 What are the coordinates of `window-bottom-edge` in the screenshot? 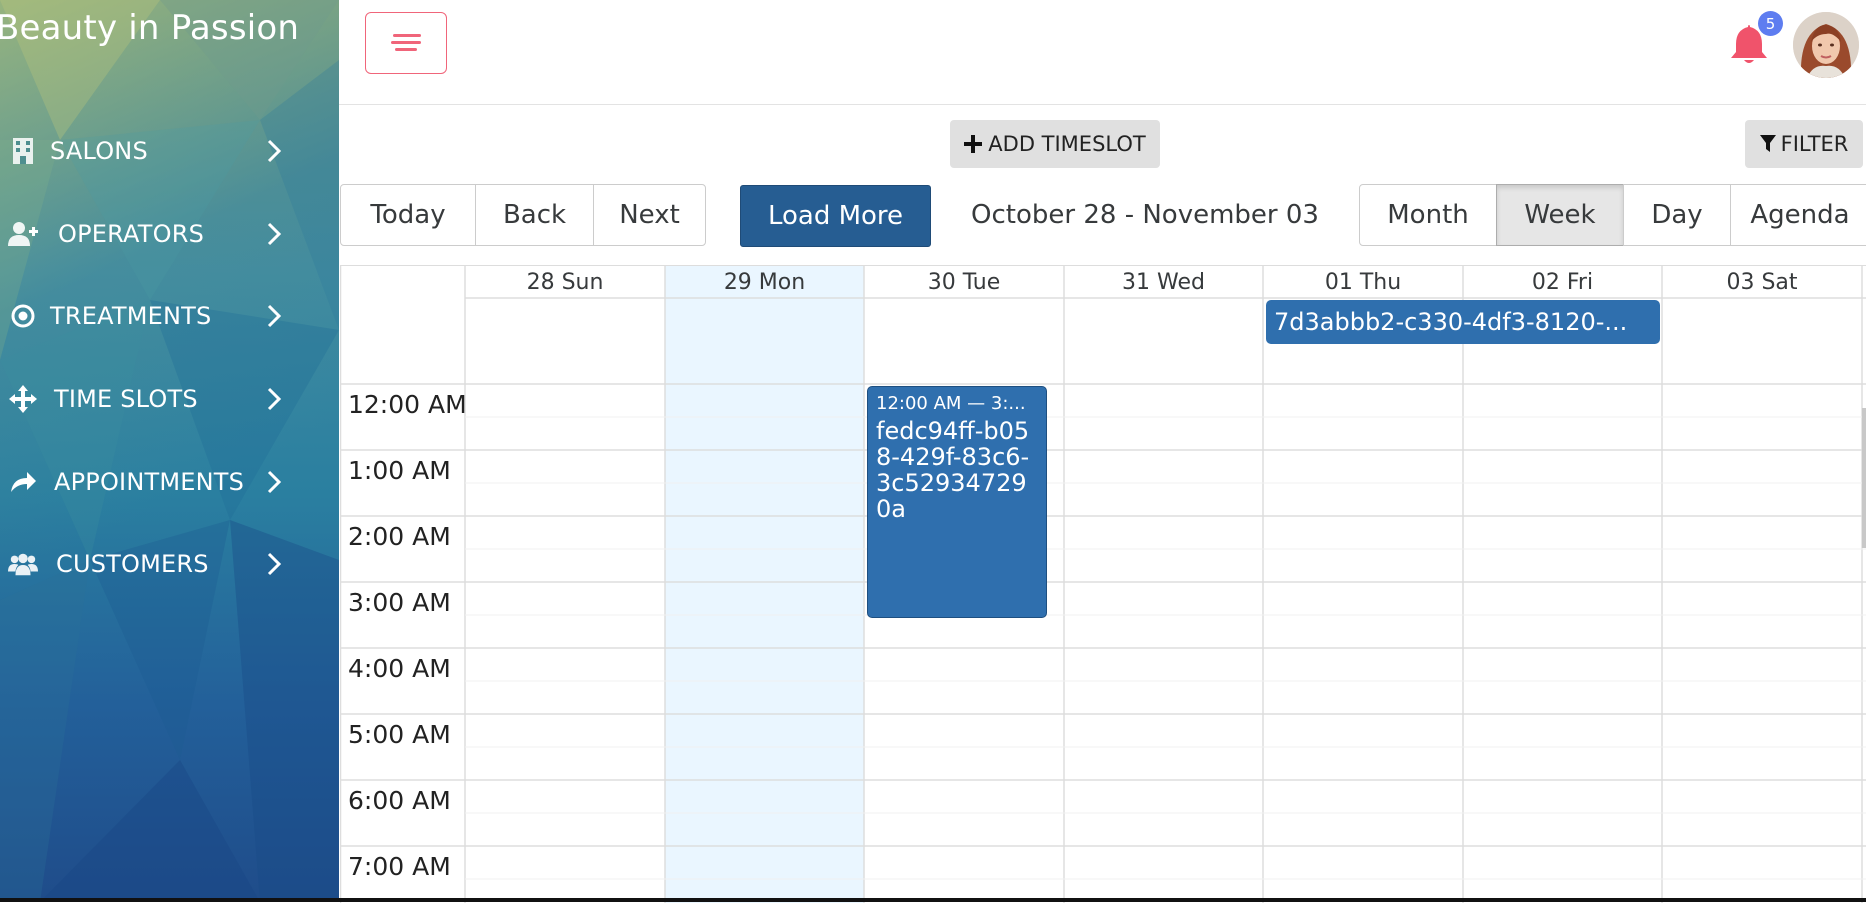 It's located at (933, 900).